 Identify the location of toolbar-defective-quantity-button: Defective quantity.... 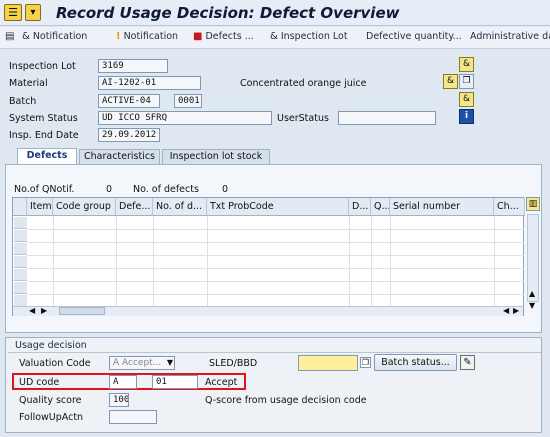
(414, 36).